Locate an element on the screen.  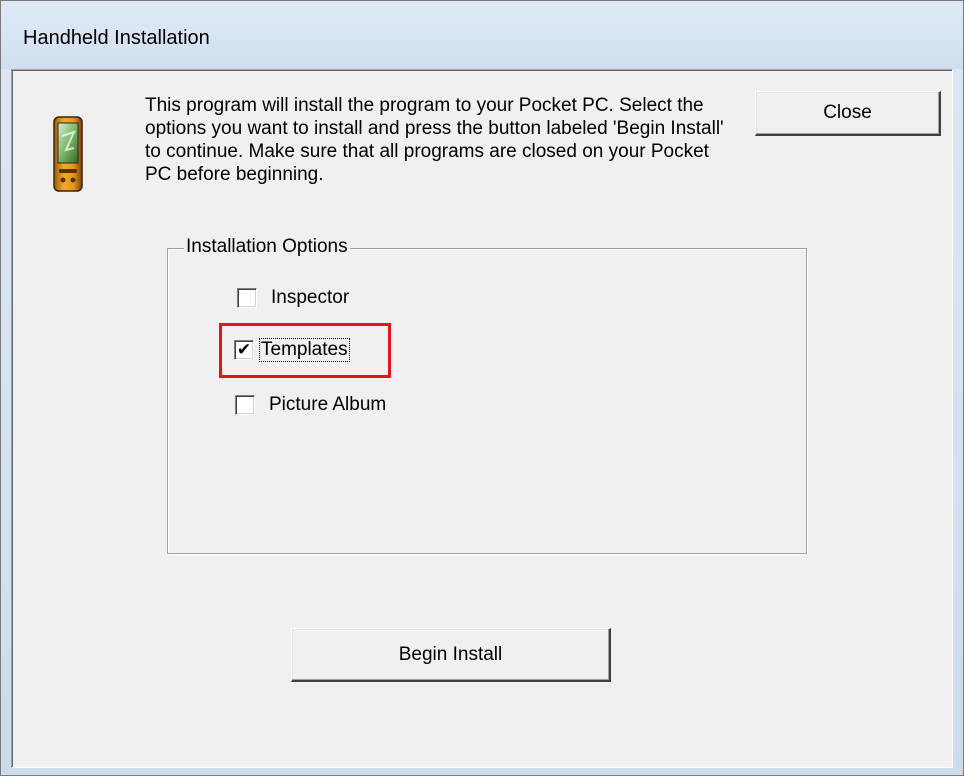
window-title: Handheld Installation is located at coordinates (116, 38).